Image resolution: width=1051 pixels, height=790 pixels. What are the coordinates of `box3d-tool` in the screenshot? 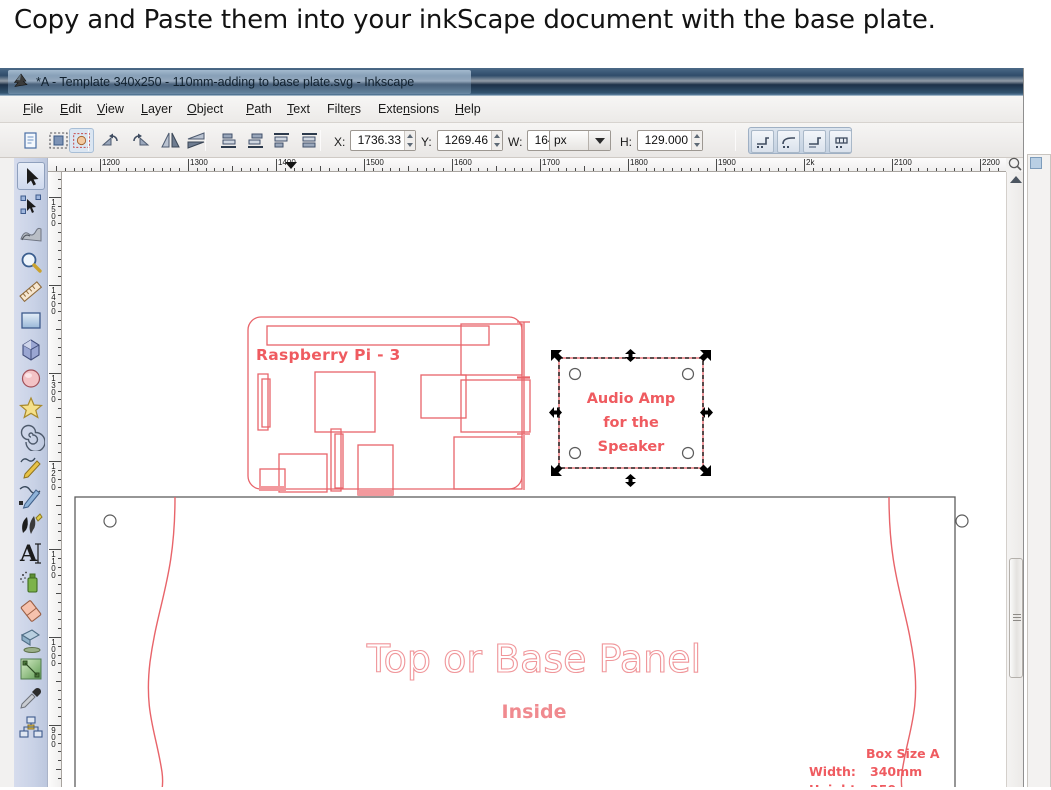 It's located at (31, 350).